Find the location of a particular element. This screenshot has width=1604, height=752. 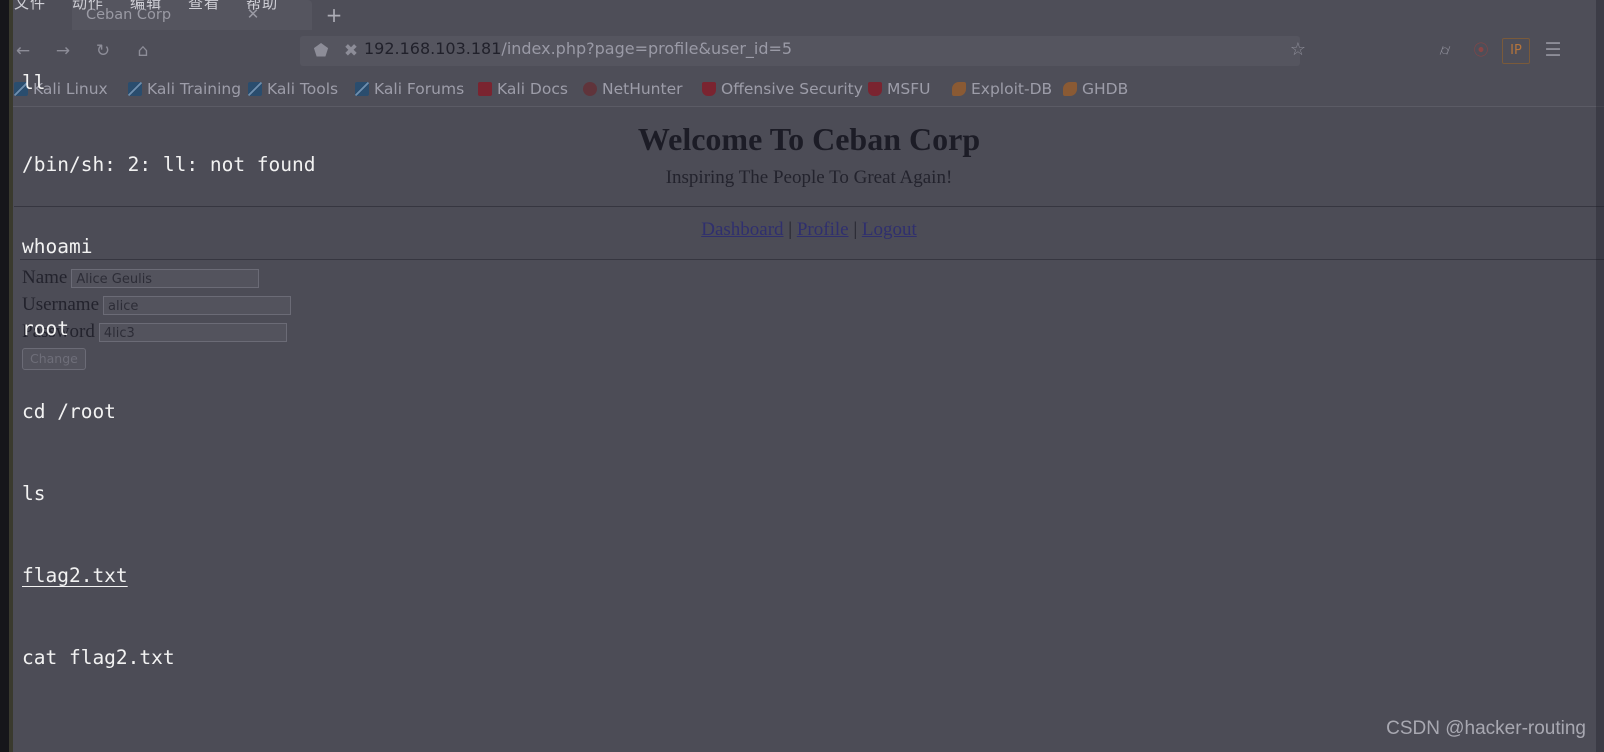

watermark: CSDN @hacker-routing is located at coordinates (1486, 728).